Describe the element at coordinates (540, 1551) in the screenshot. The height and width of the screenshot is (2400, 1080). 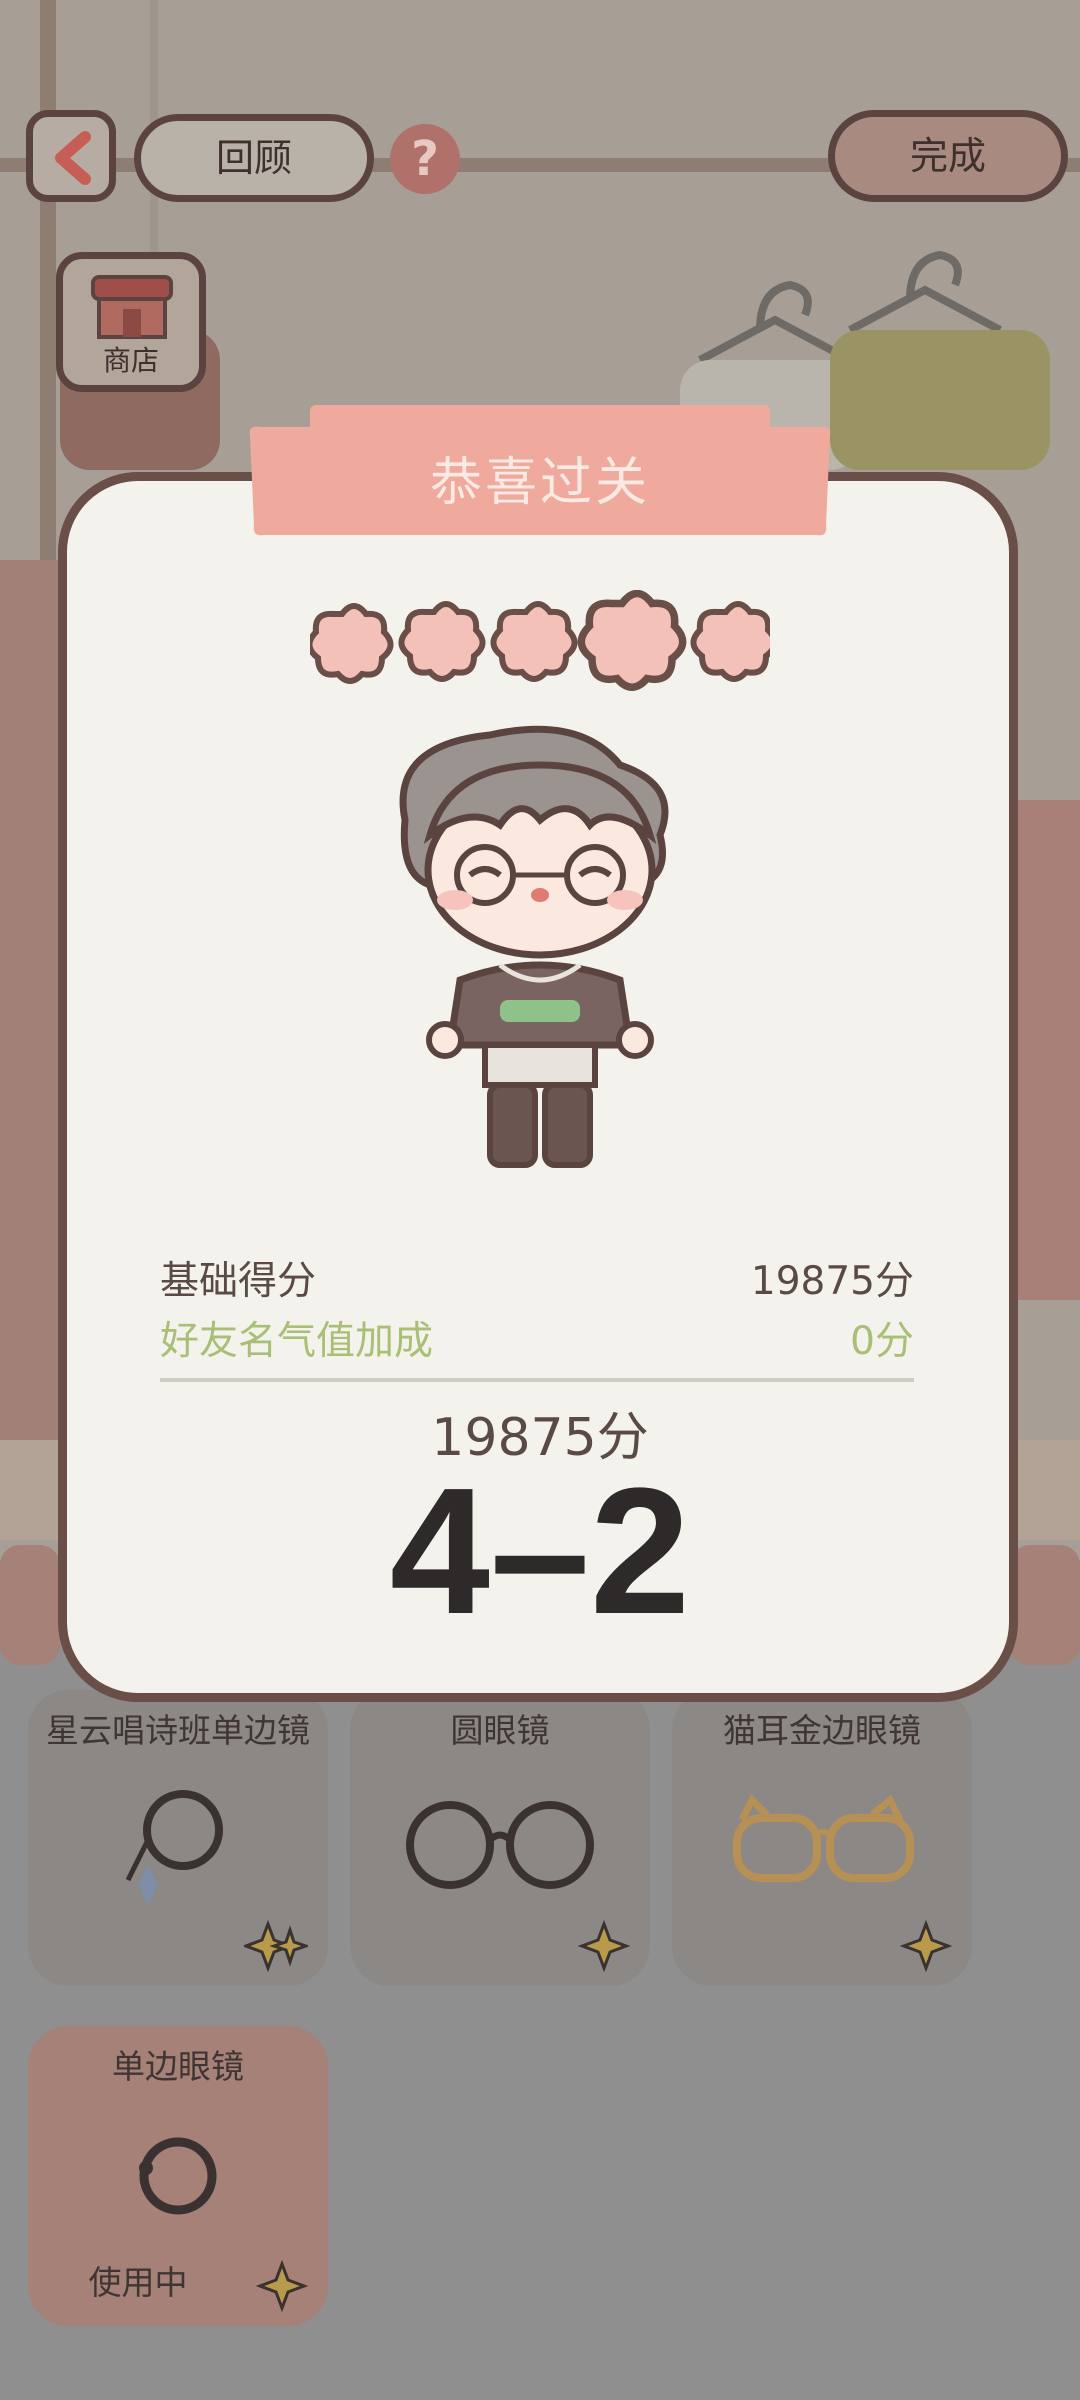
I see `level-number: 4–2` at that location.